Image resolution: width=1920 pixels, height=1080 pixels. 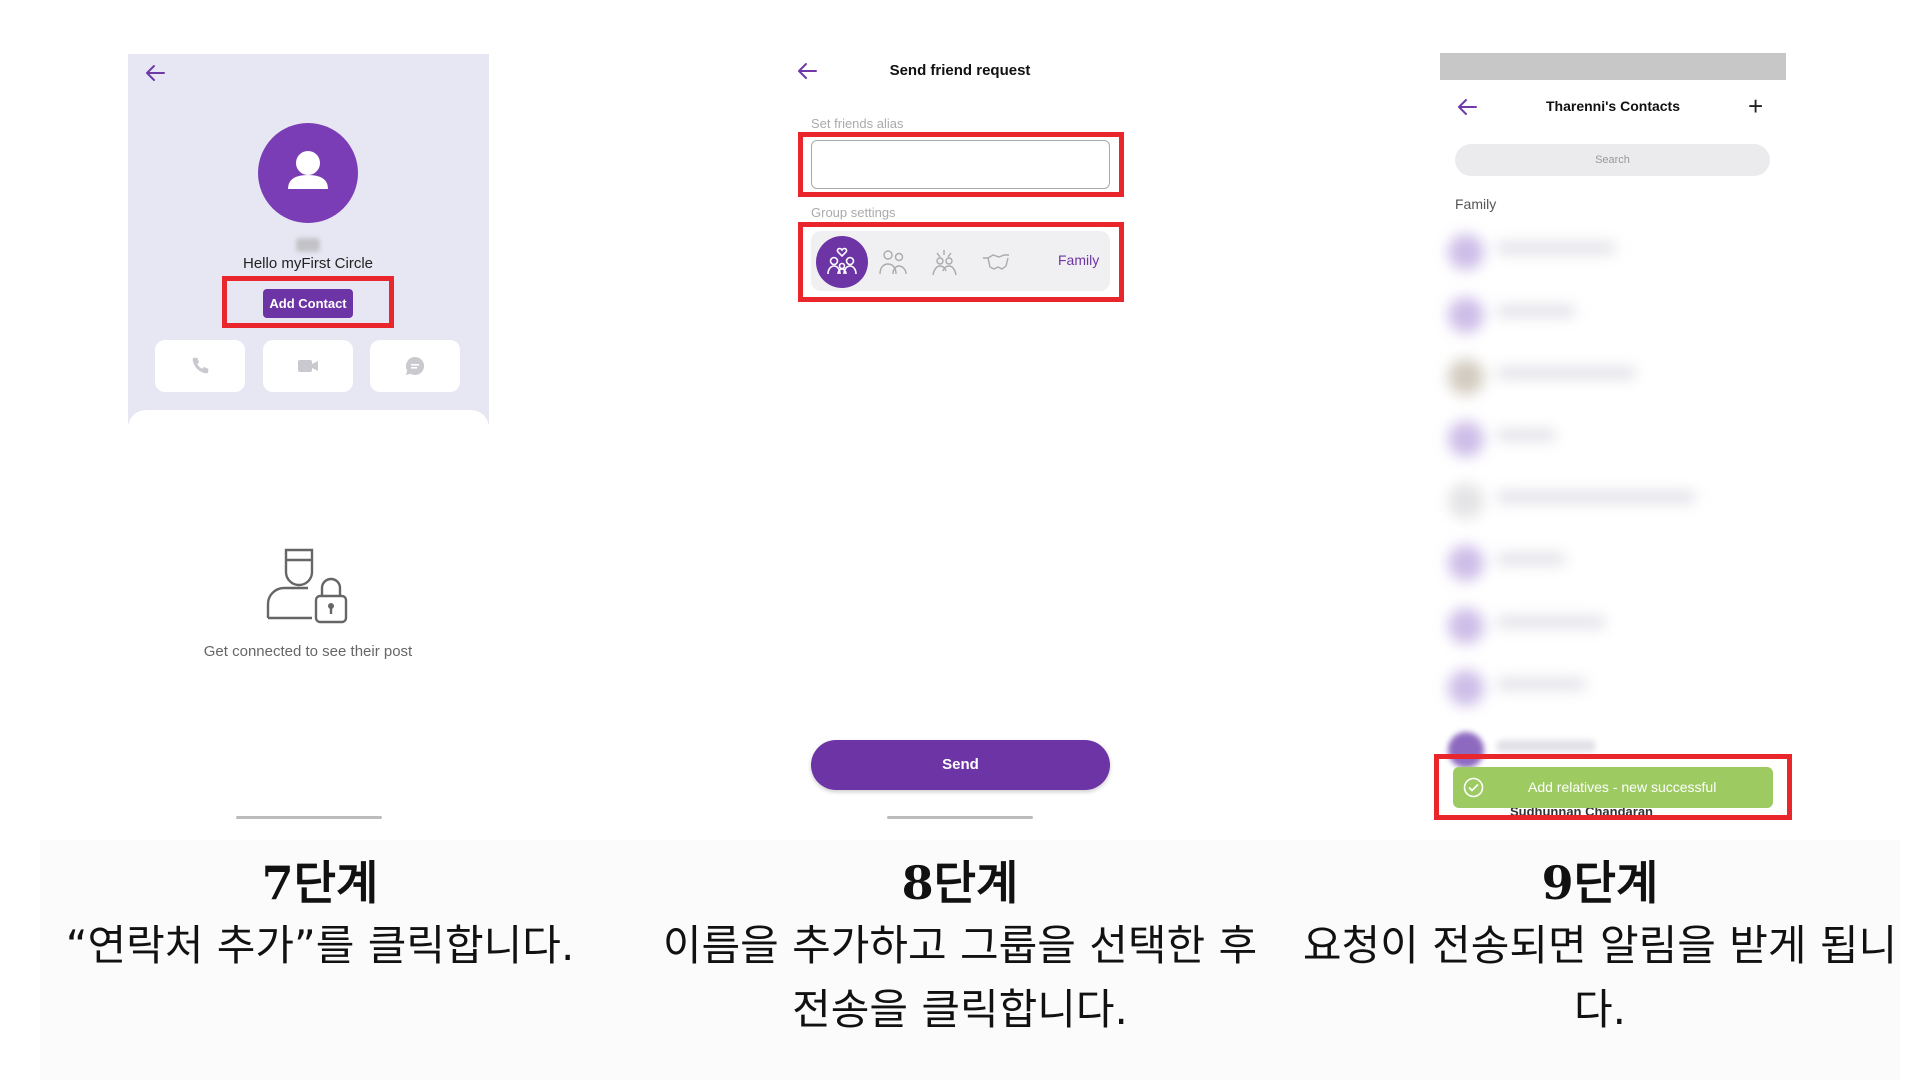 I want to click on step-description: 전송을 클릭합니다., so click(x=960, y=1009).